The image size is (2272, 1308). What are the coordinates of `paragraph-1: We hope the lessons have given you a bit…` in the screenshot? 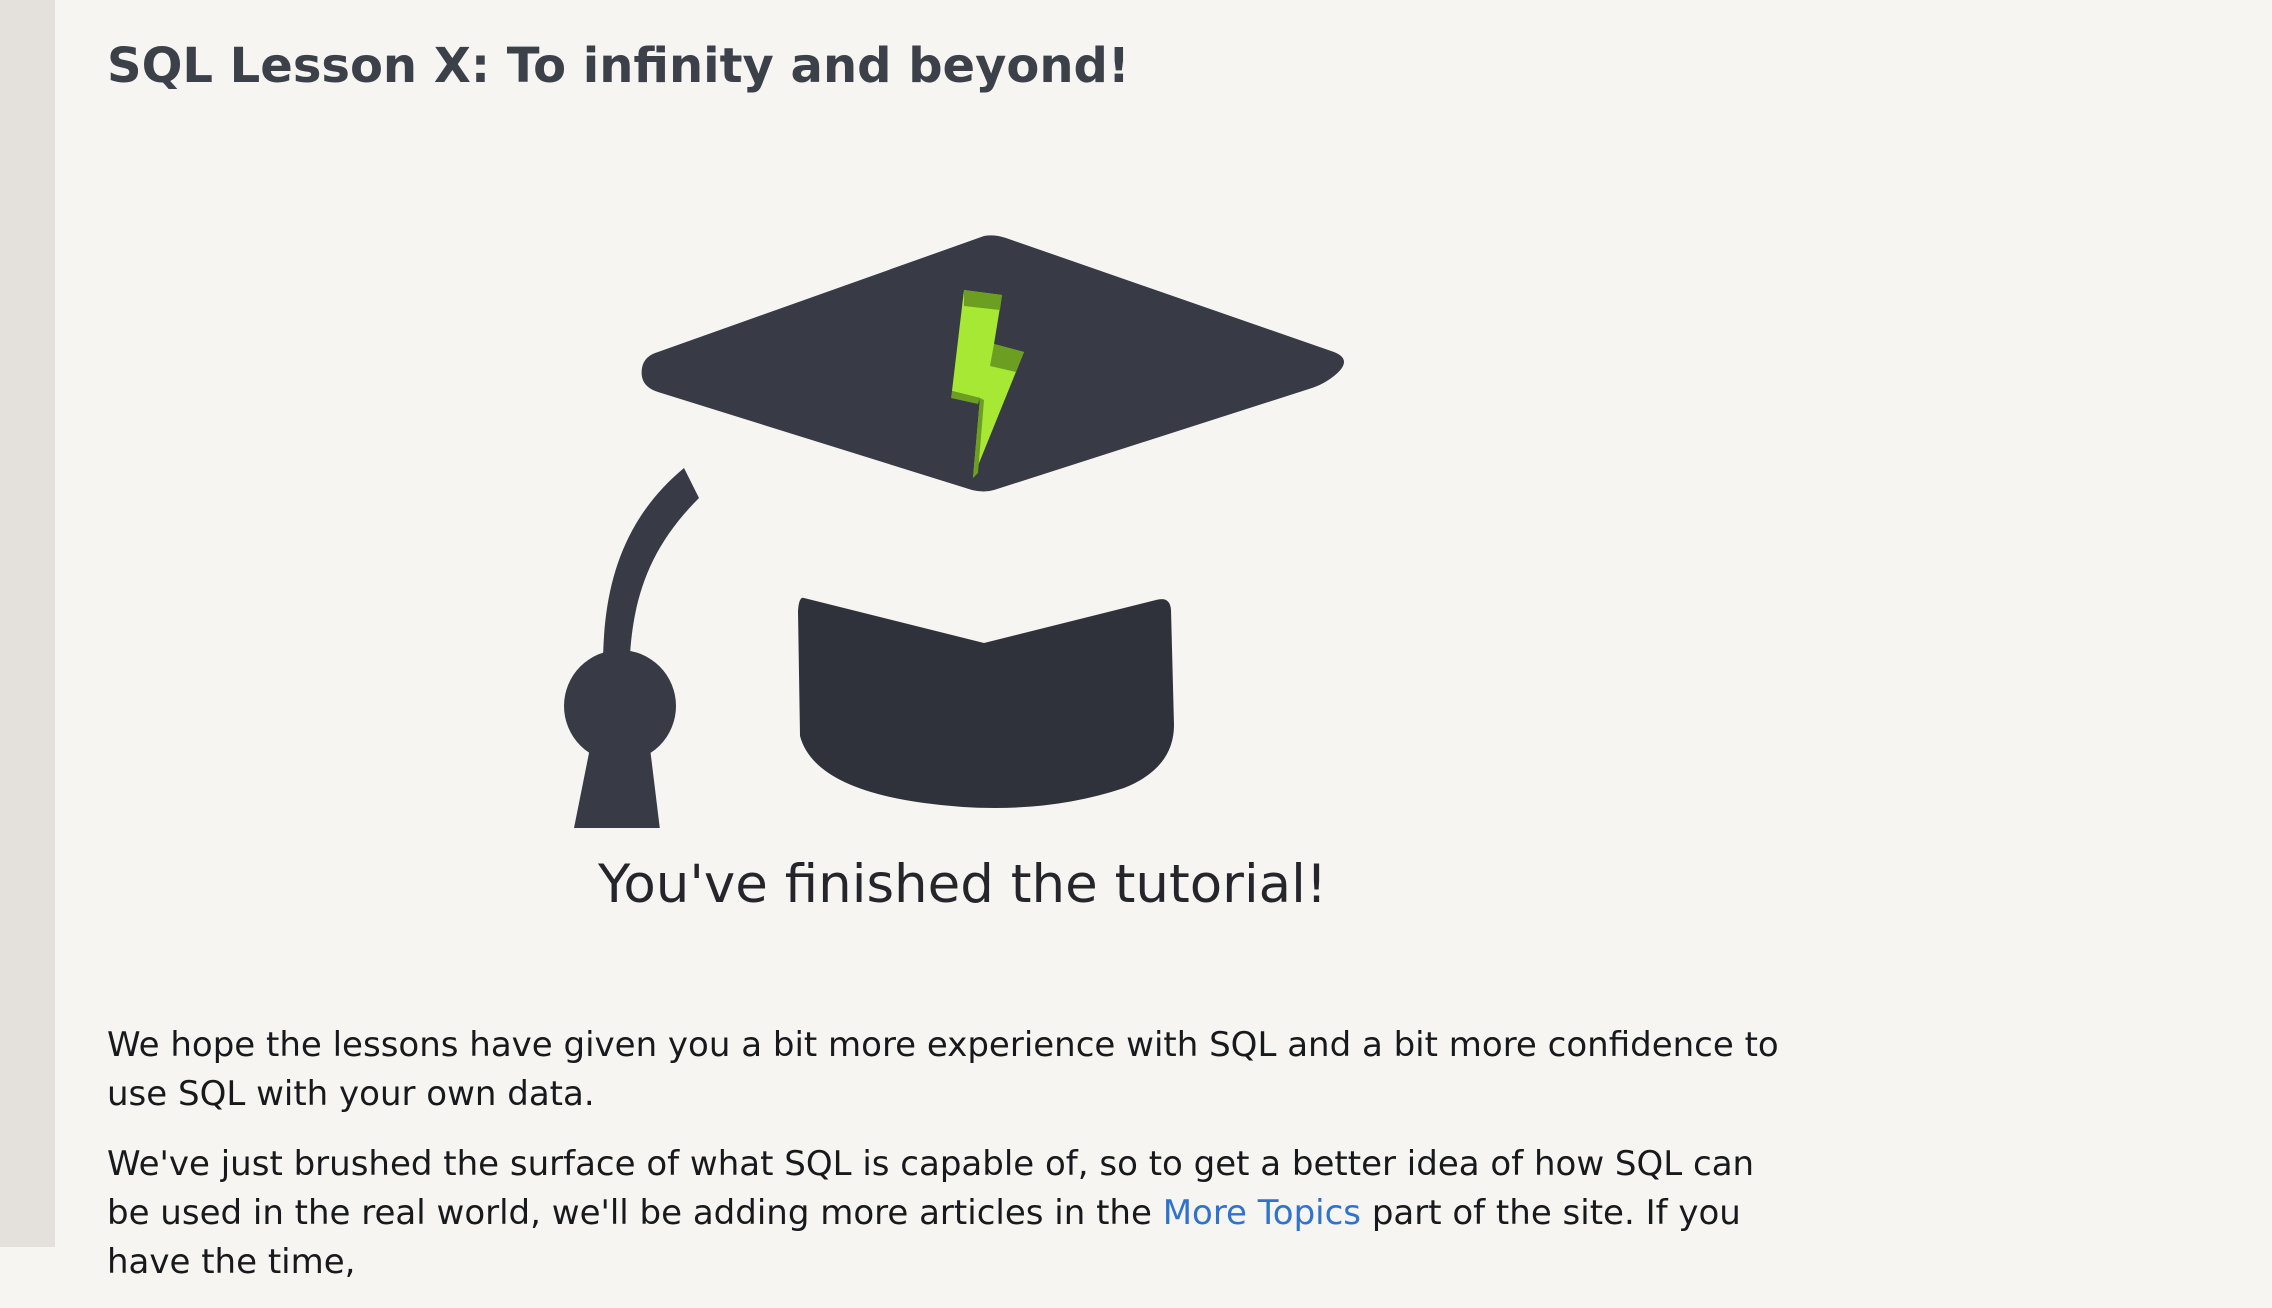 It's located at (943, 1069).